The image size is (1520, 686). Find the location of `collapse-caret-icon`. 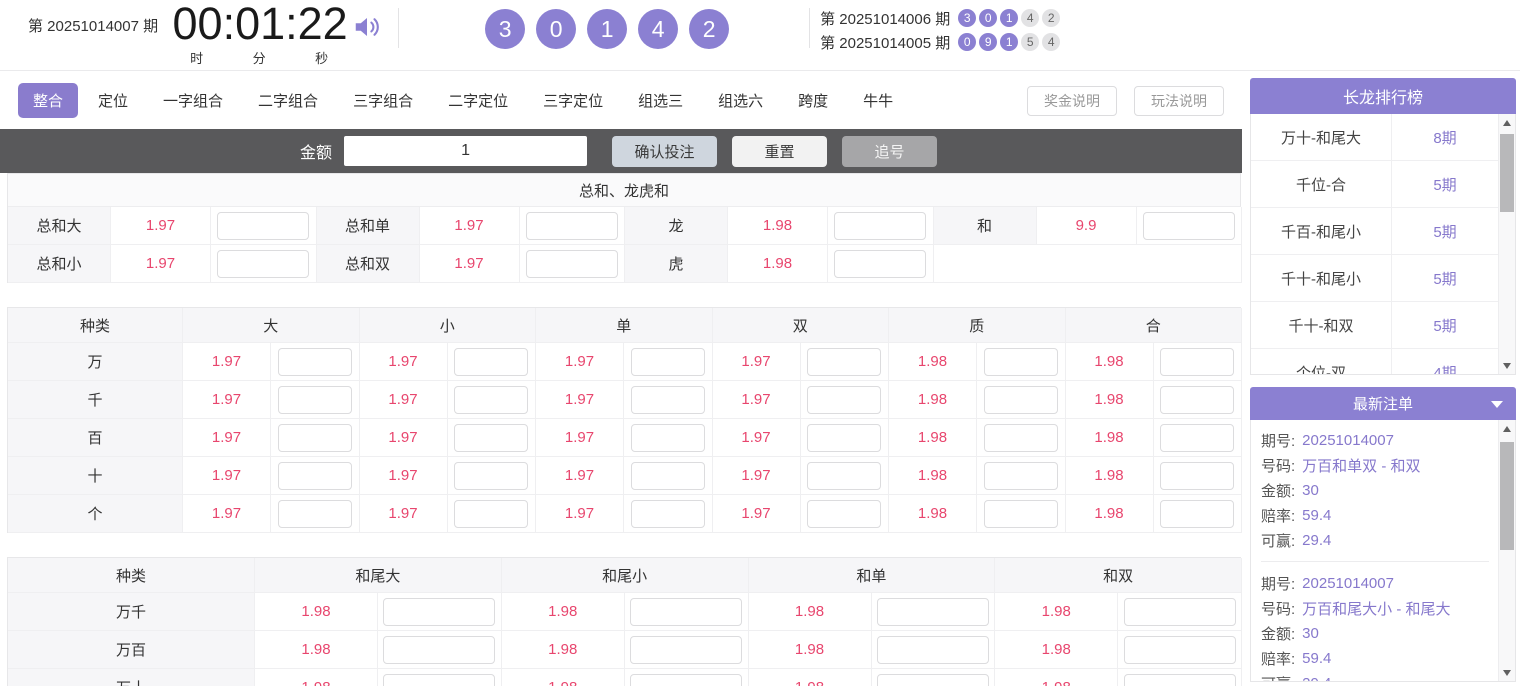

collapse-caret-icon is located at coordinates (1497, 404).